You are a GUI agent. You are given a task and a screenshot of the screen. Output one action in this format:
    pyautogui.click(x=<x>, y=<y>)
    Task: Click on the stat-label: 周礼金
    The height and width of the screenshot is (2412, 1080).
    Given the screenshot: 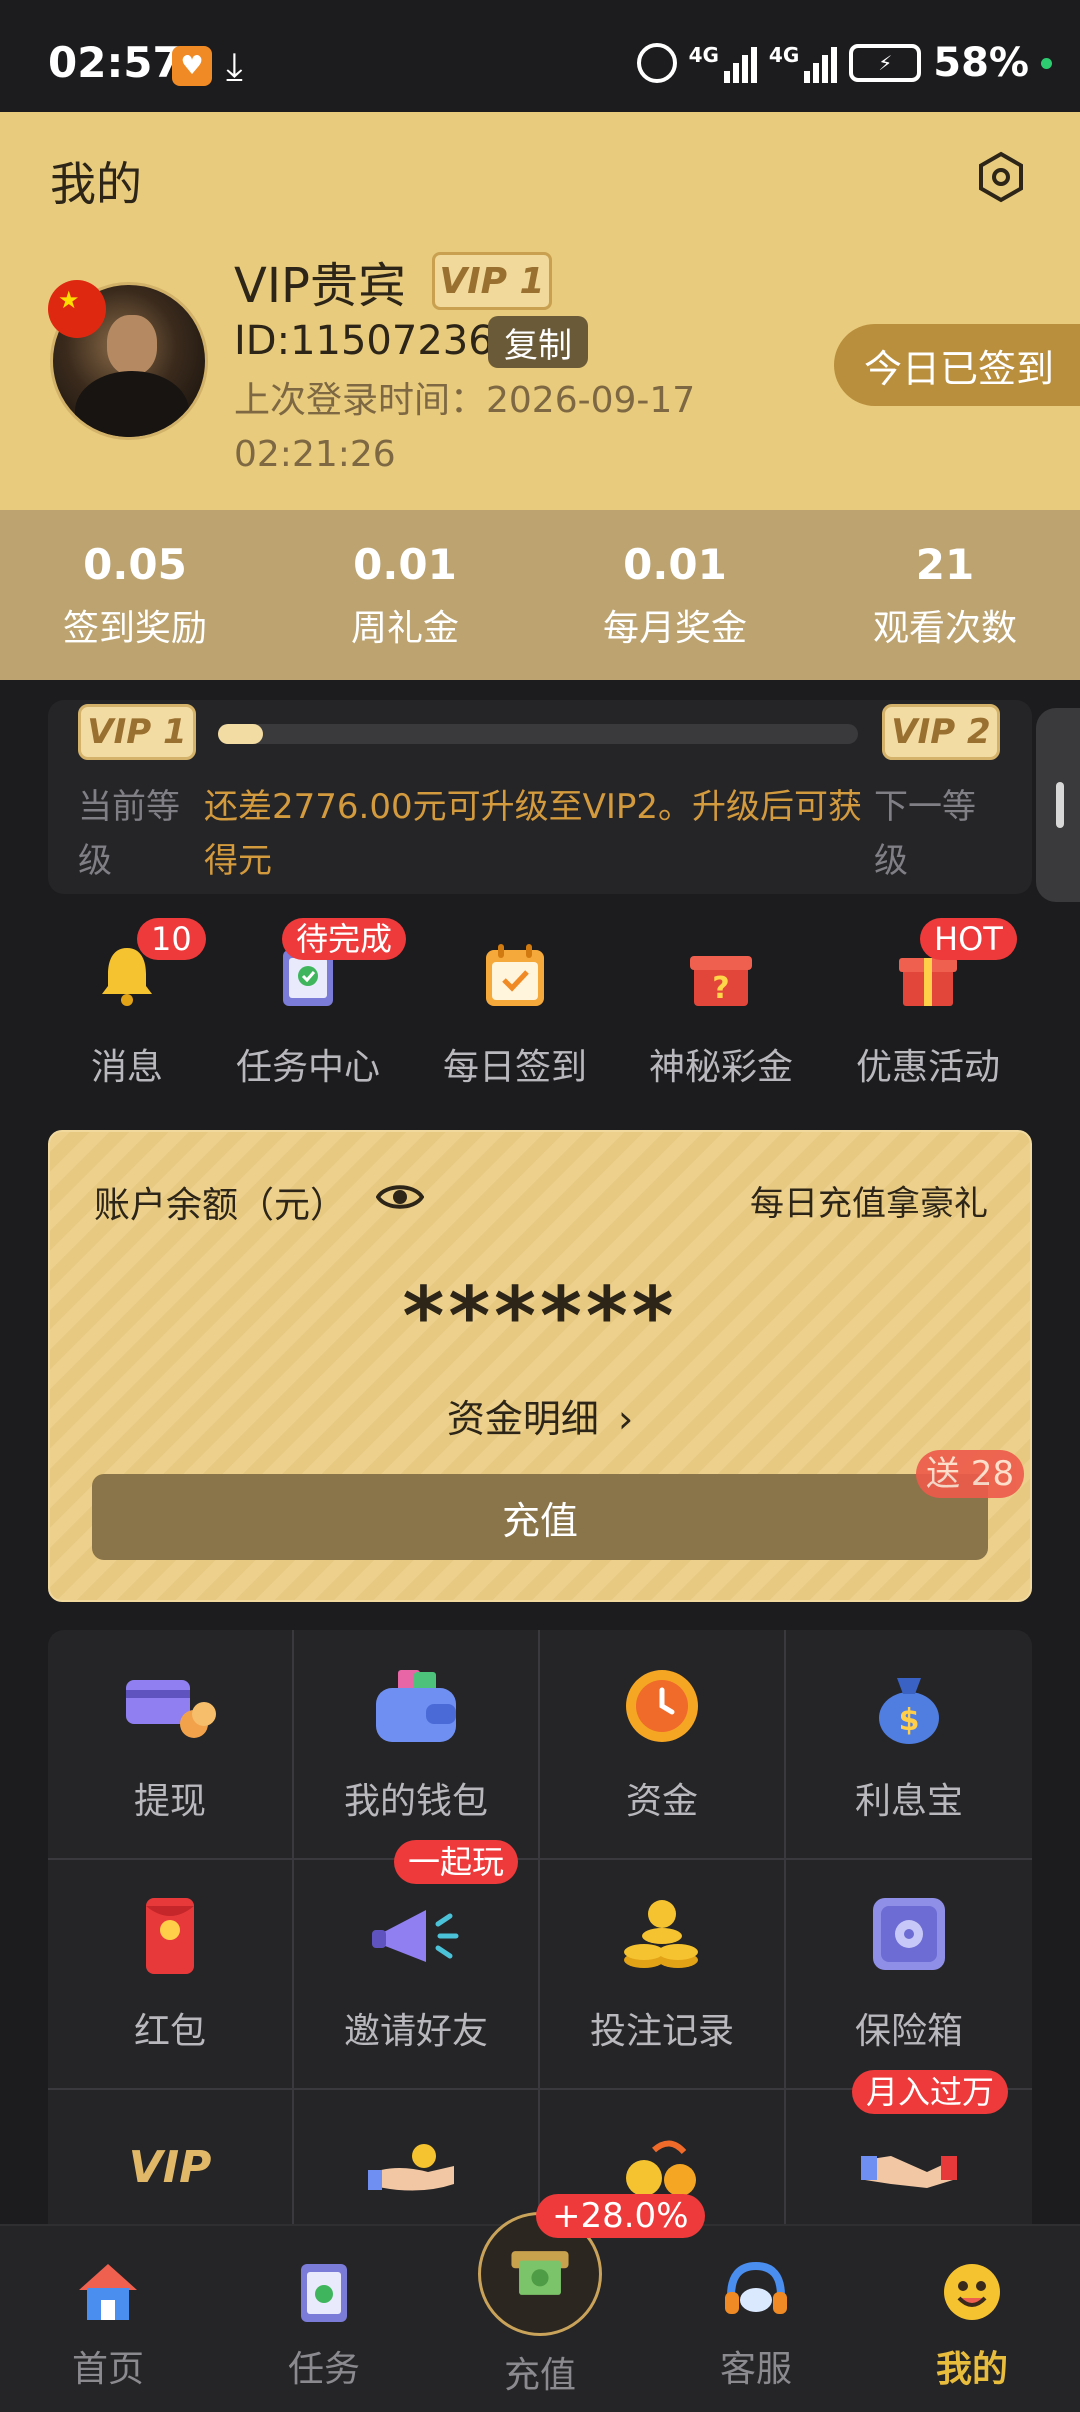 What is the action you would take?
    pyautogui.click(x=404, y=628)
    